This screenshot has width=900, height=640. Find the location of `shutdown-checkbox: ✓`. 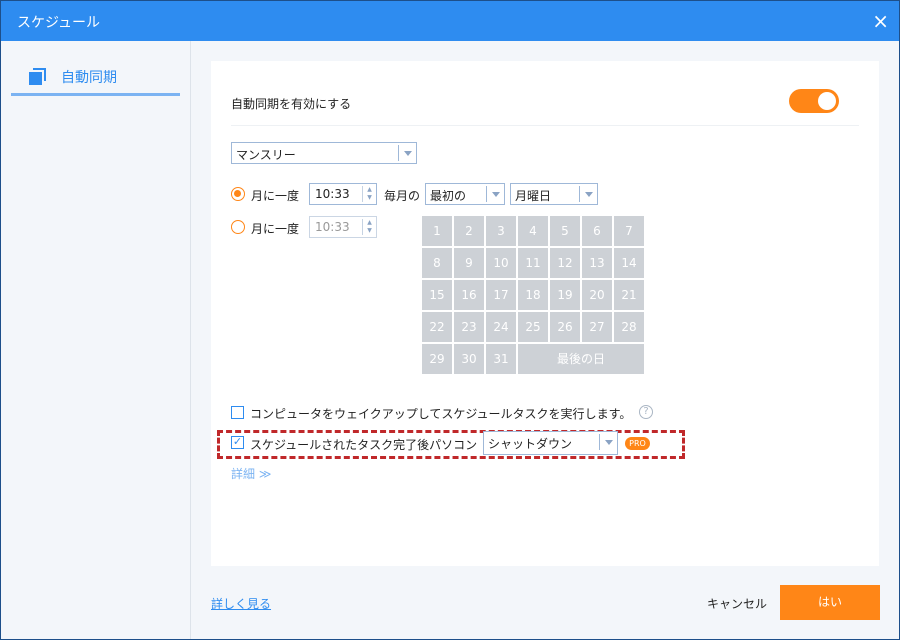

shutdown-checkbox: ✓ is located at coordinates (237, 442).